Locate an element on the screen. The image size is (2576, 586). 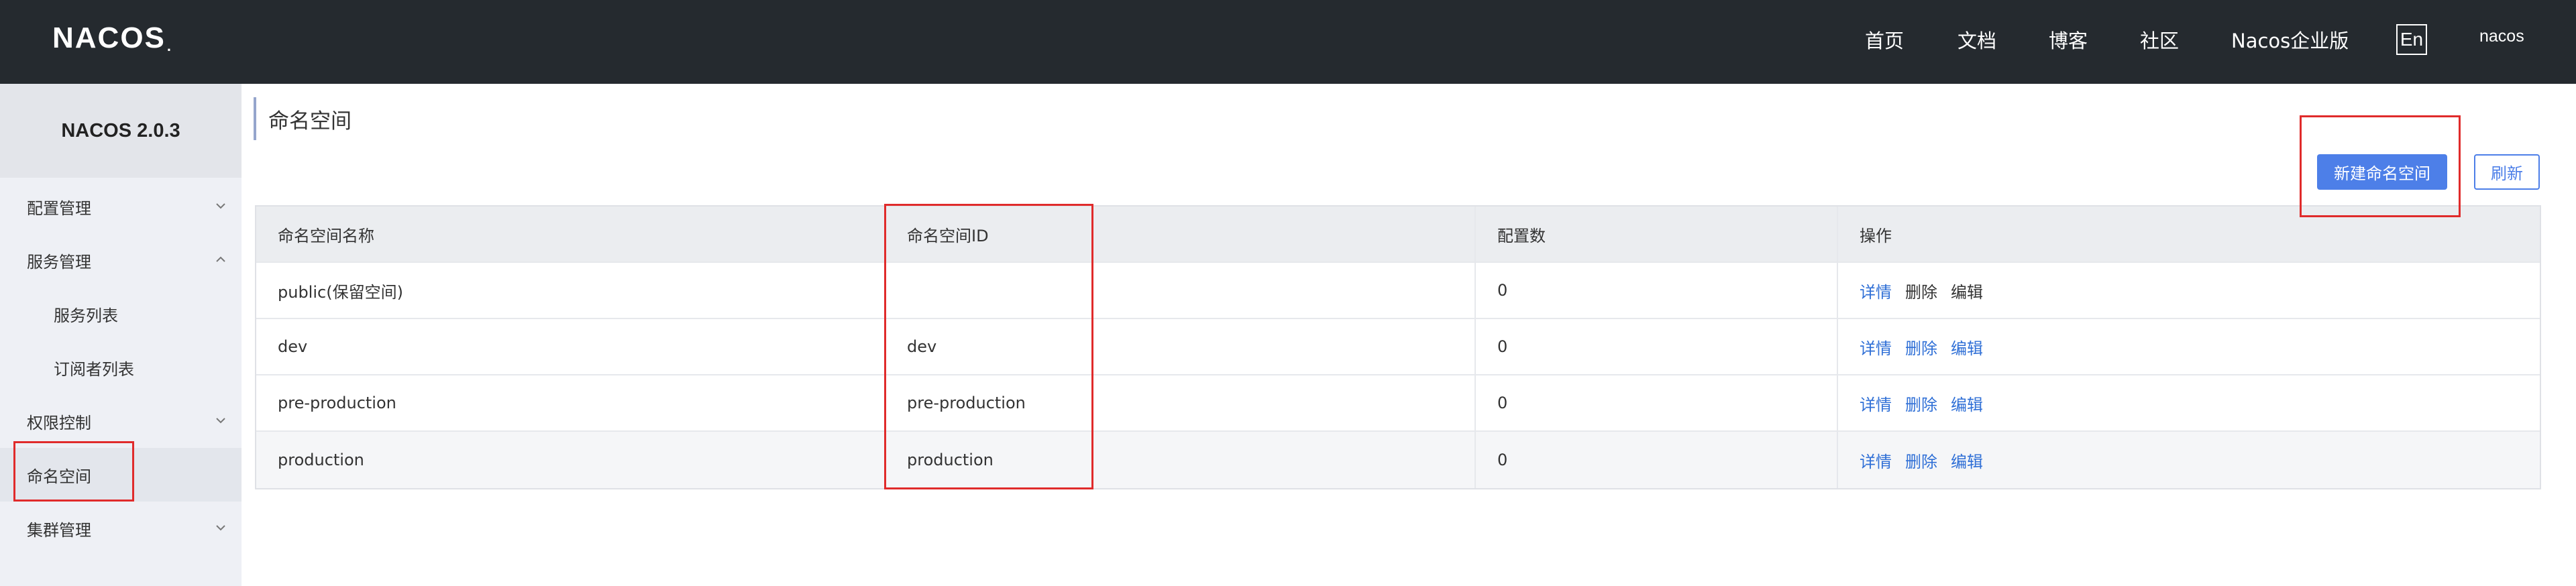
sidebar-item-namespace: 命名空间 is located at coordinates (120, 475).